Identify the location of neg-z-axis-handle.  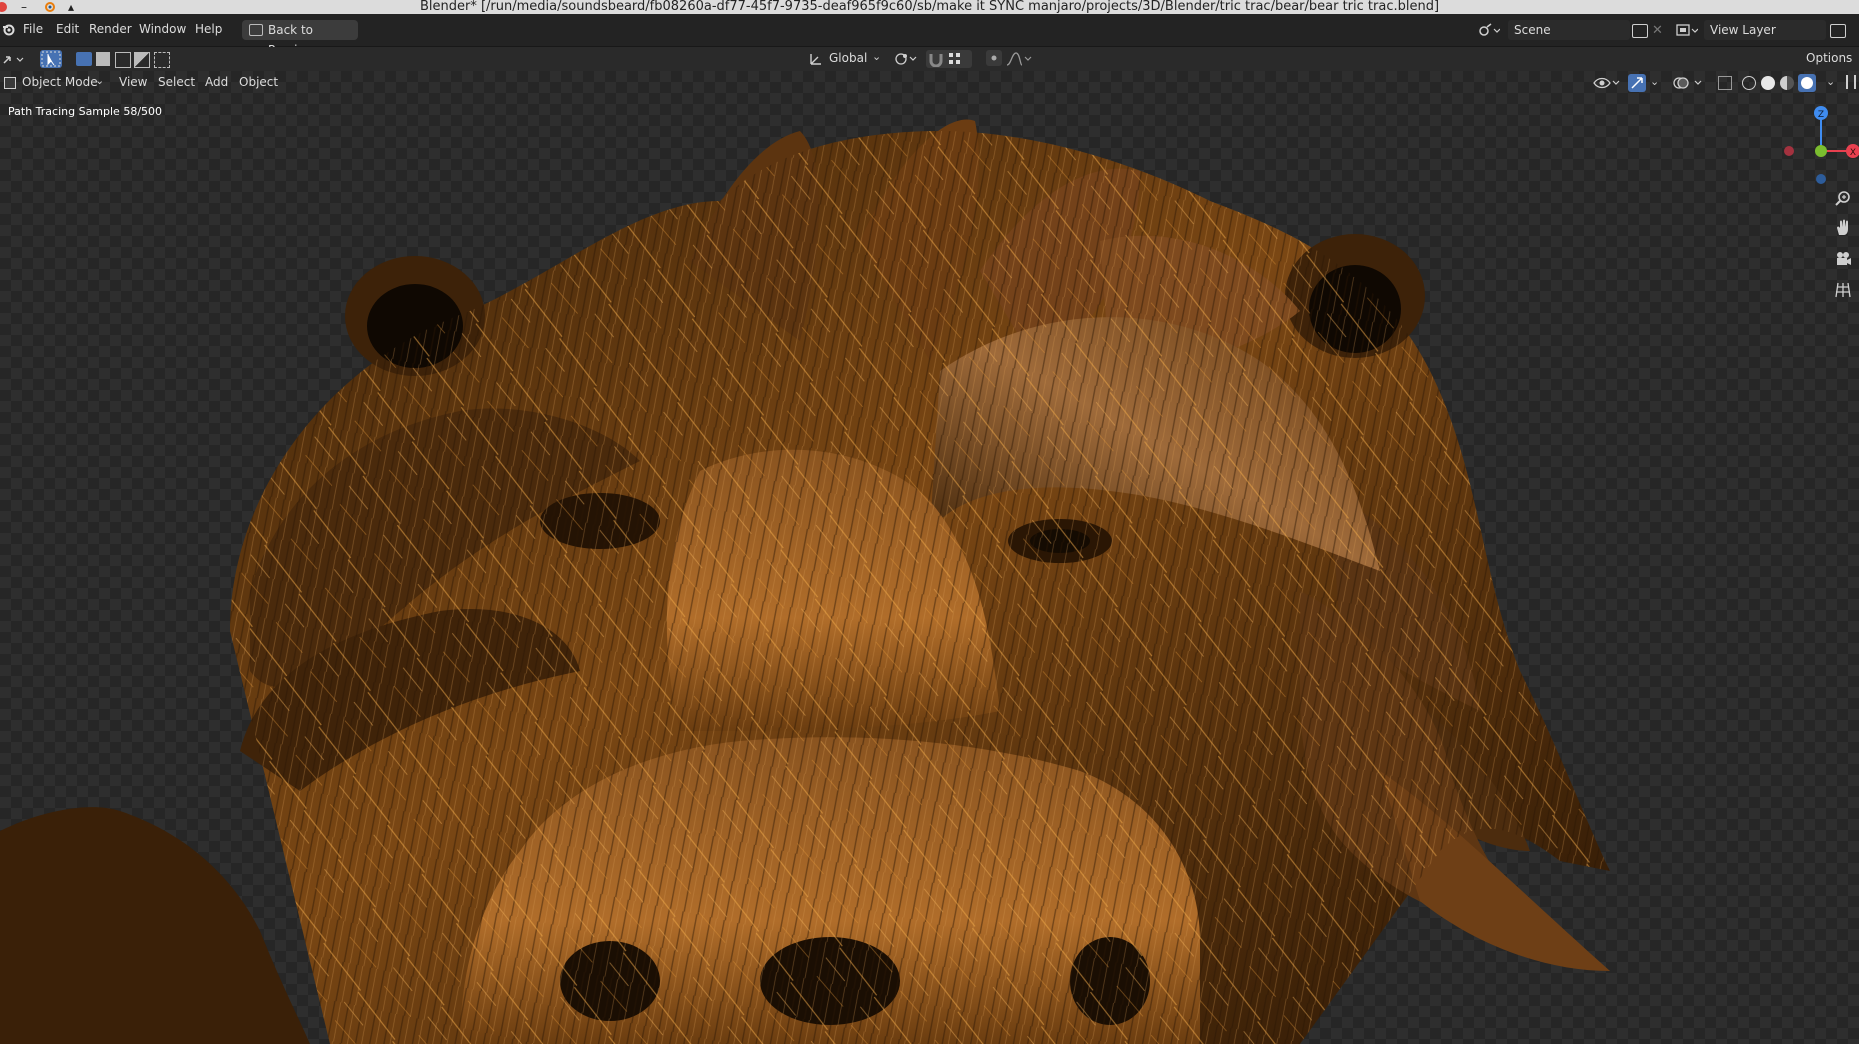
(1821, 179).